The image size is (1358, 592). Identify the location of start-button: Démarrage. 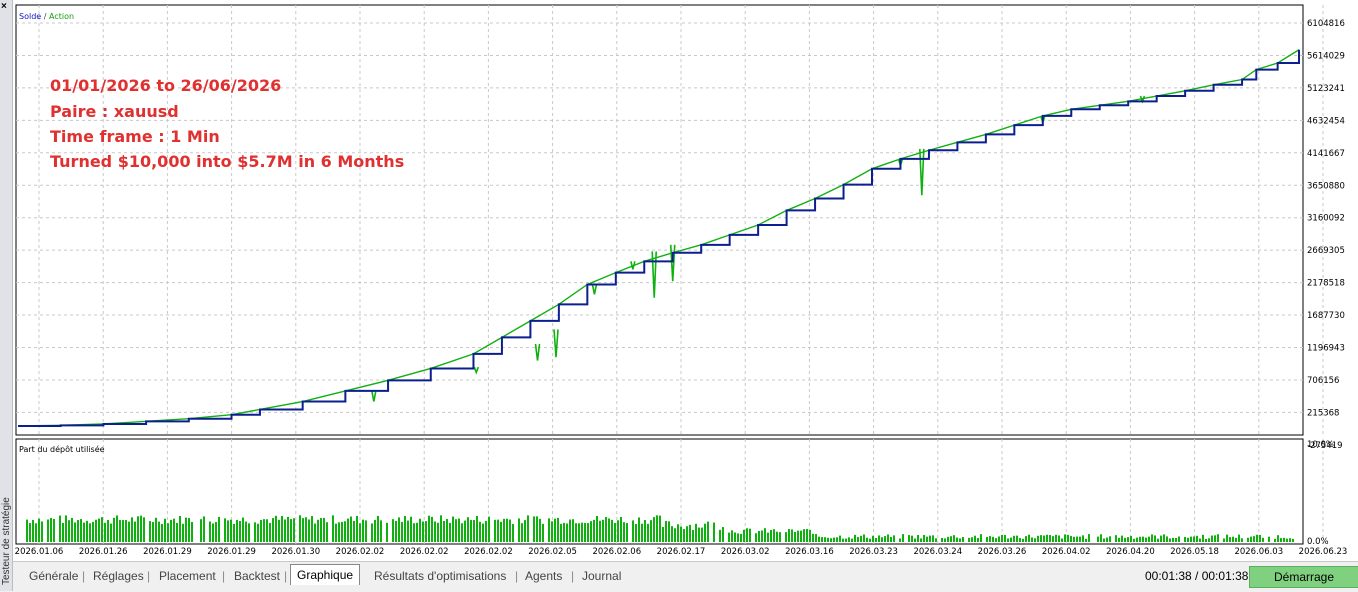
(1303, 577).